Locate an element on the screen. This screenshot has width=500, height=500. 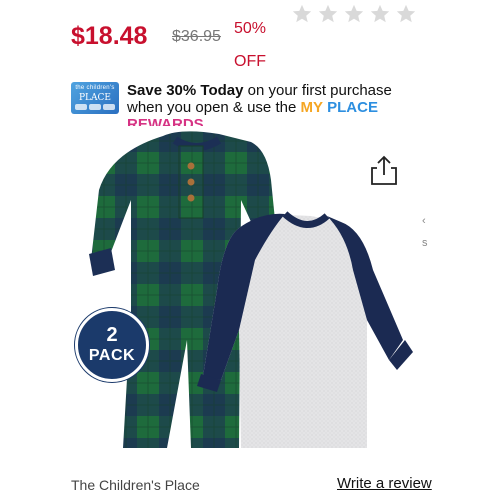
share-button is located at coordinates (384, 171).